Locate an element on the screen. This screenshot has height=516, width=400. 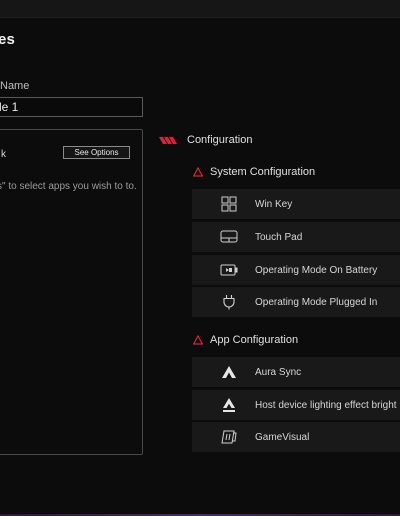
app-configuration-header: App Configuration is located at coordinates (245, 340).